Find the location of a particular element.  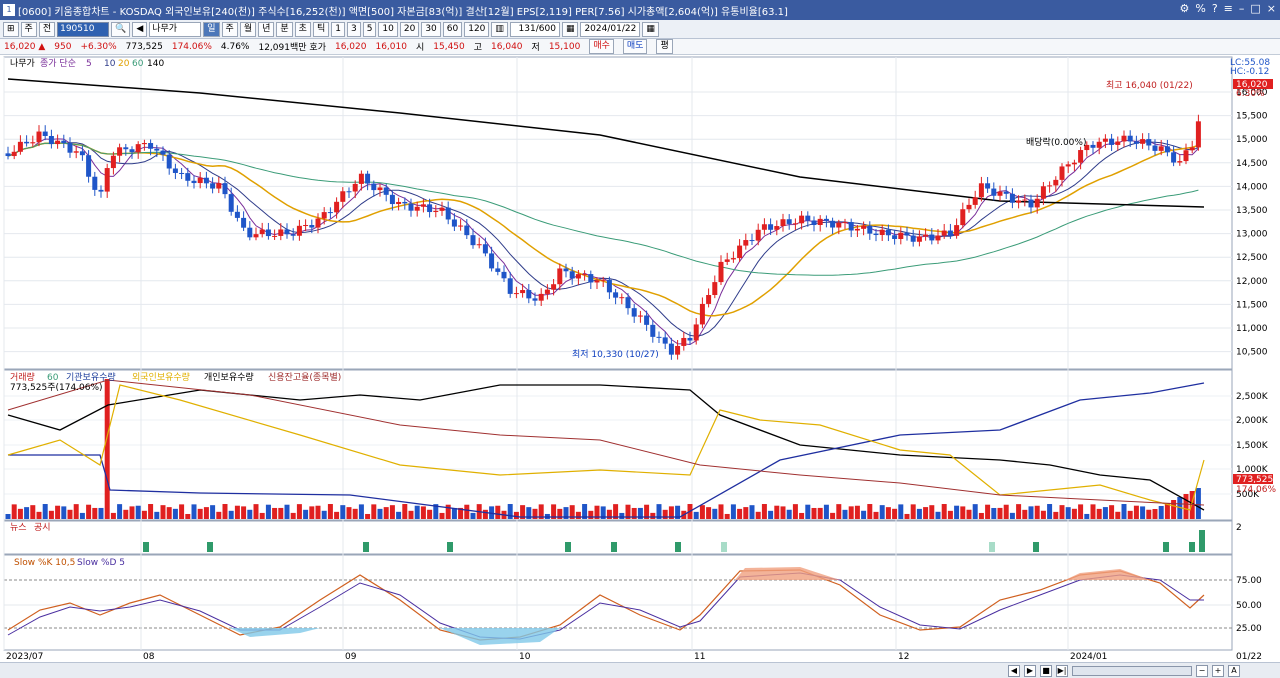

flat-button: 평 is located at coordinates (664, 46).